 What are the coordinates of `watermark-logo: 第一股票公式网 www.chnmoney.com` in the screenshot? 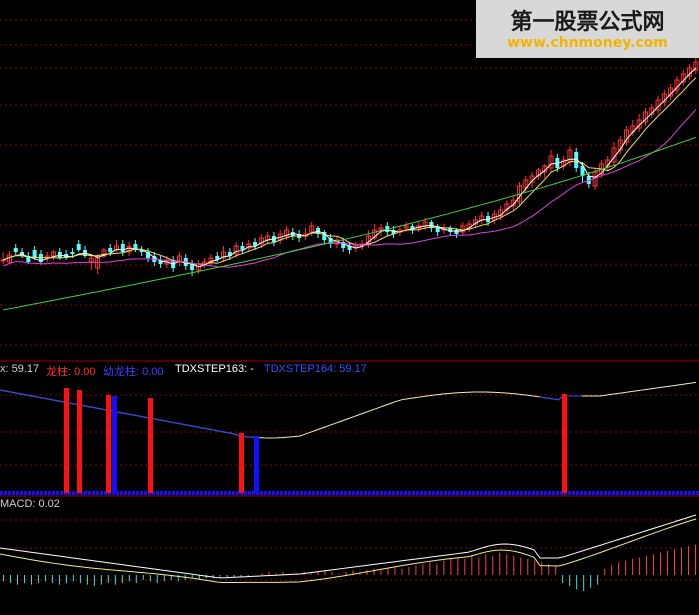 It's located at (587, 29).